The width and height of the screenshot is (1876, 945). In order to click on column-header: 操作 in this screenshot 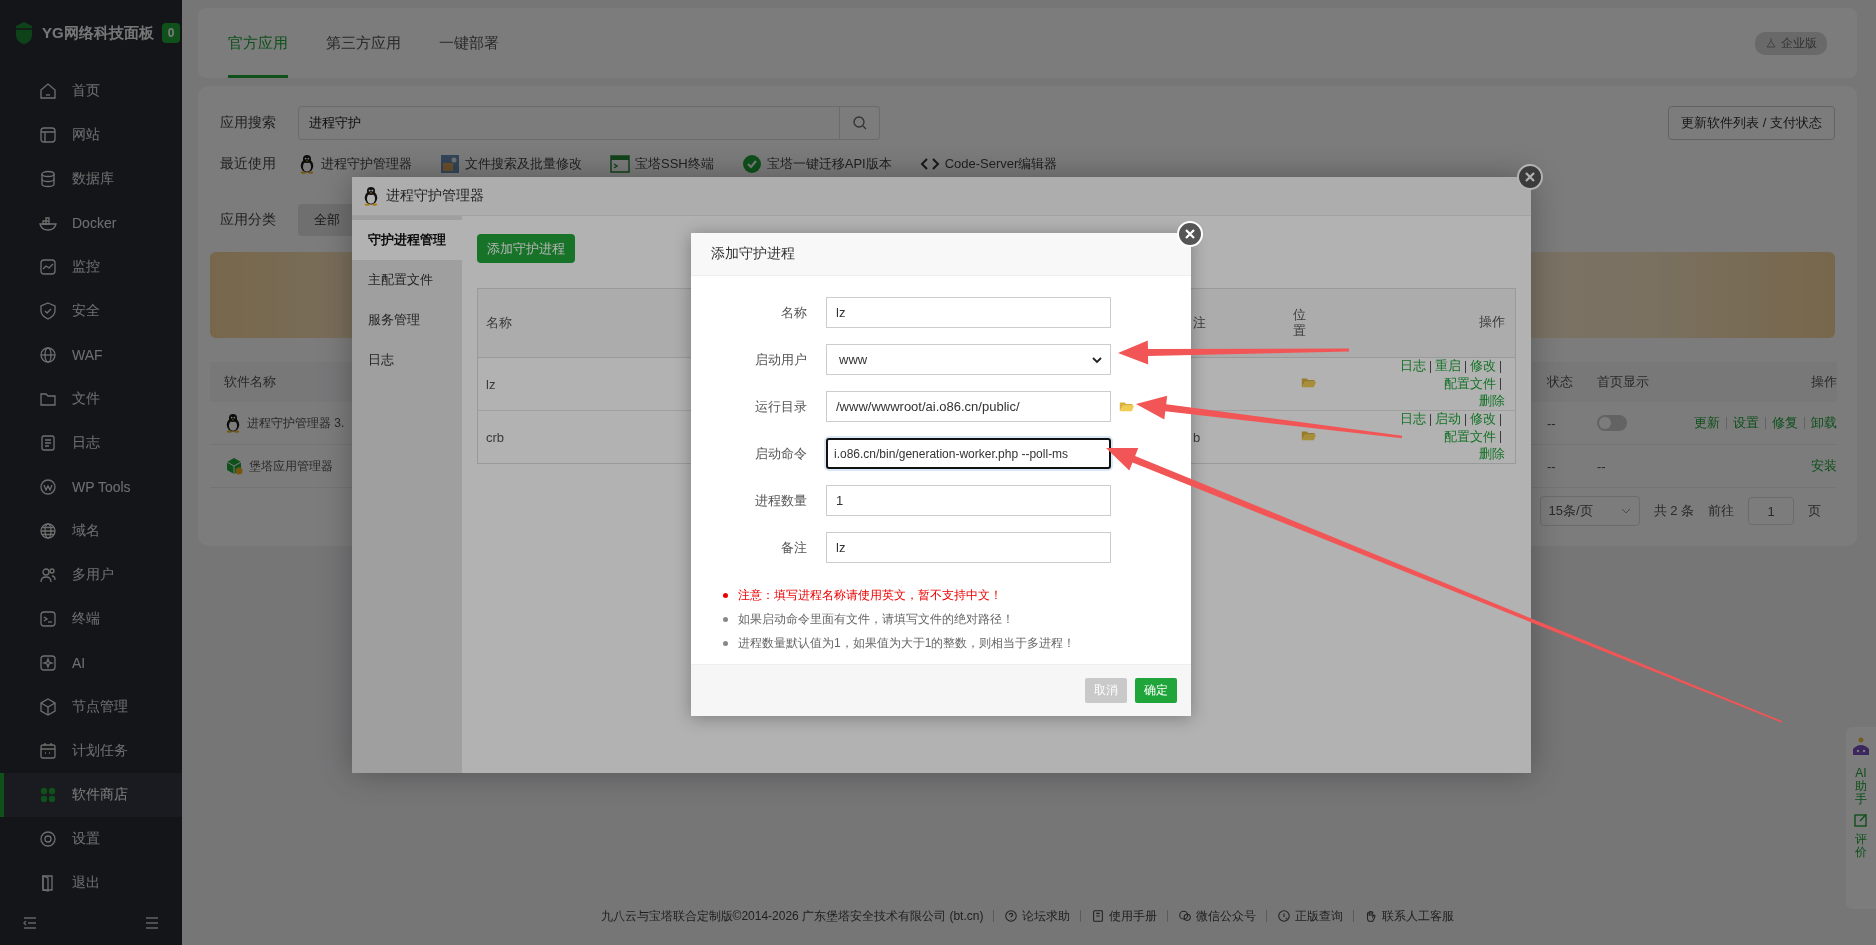, I will do `click(1492, 323)`.